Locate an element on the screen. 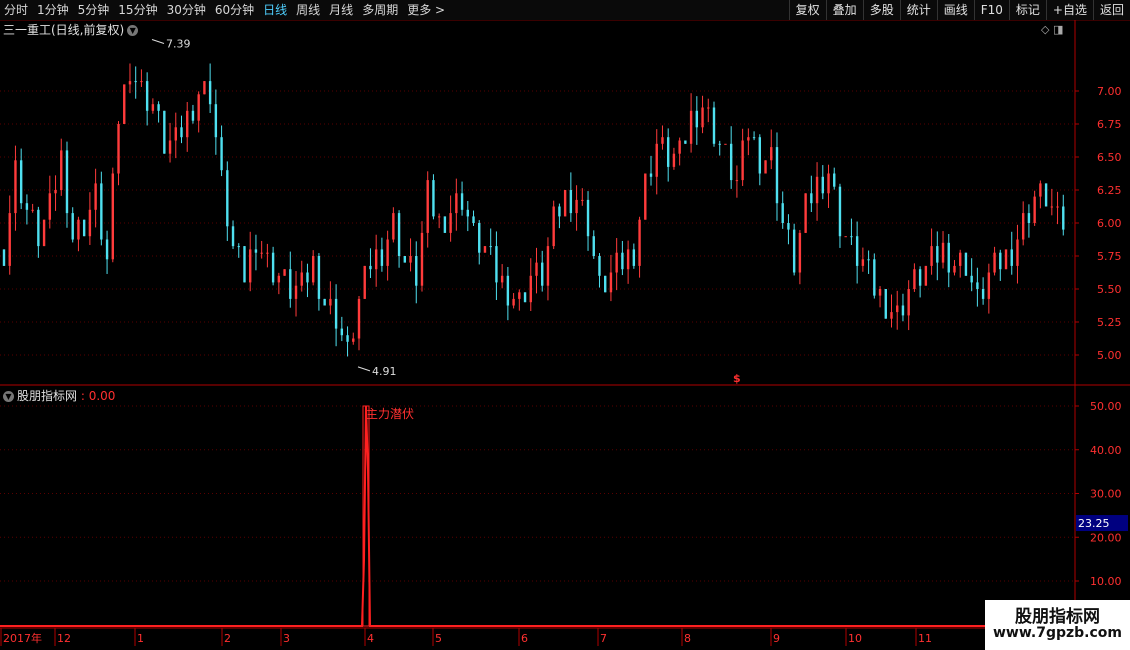  signal-label: 主力潜伏 is located at coordinates (390, 414).